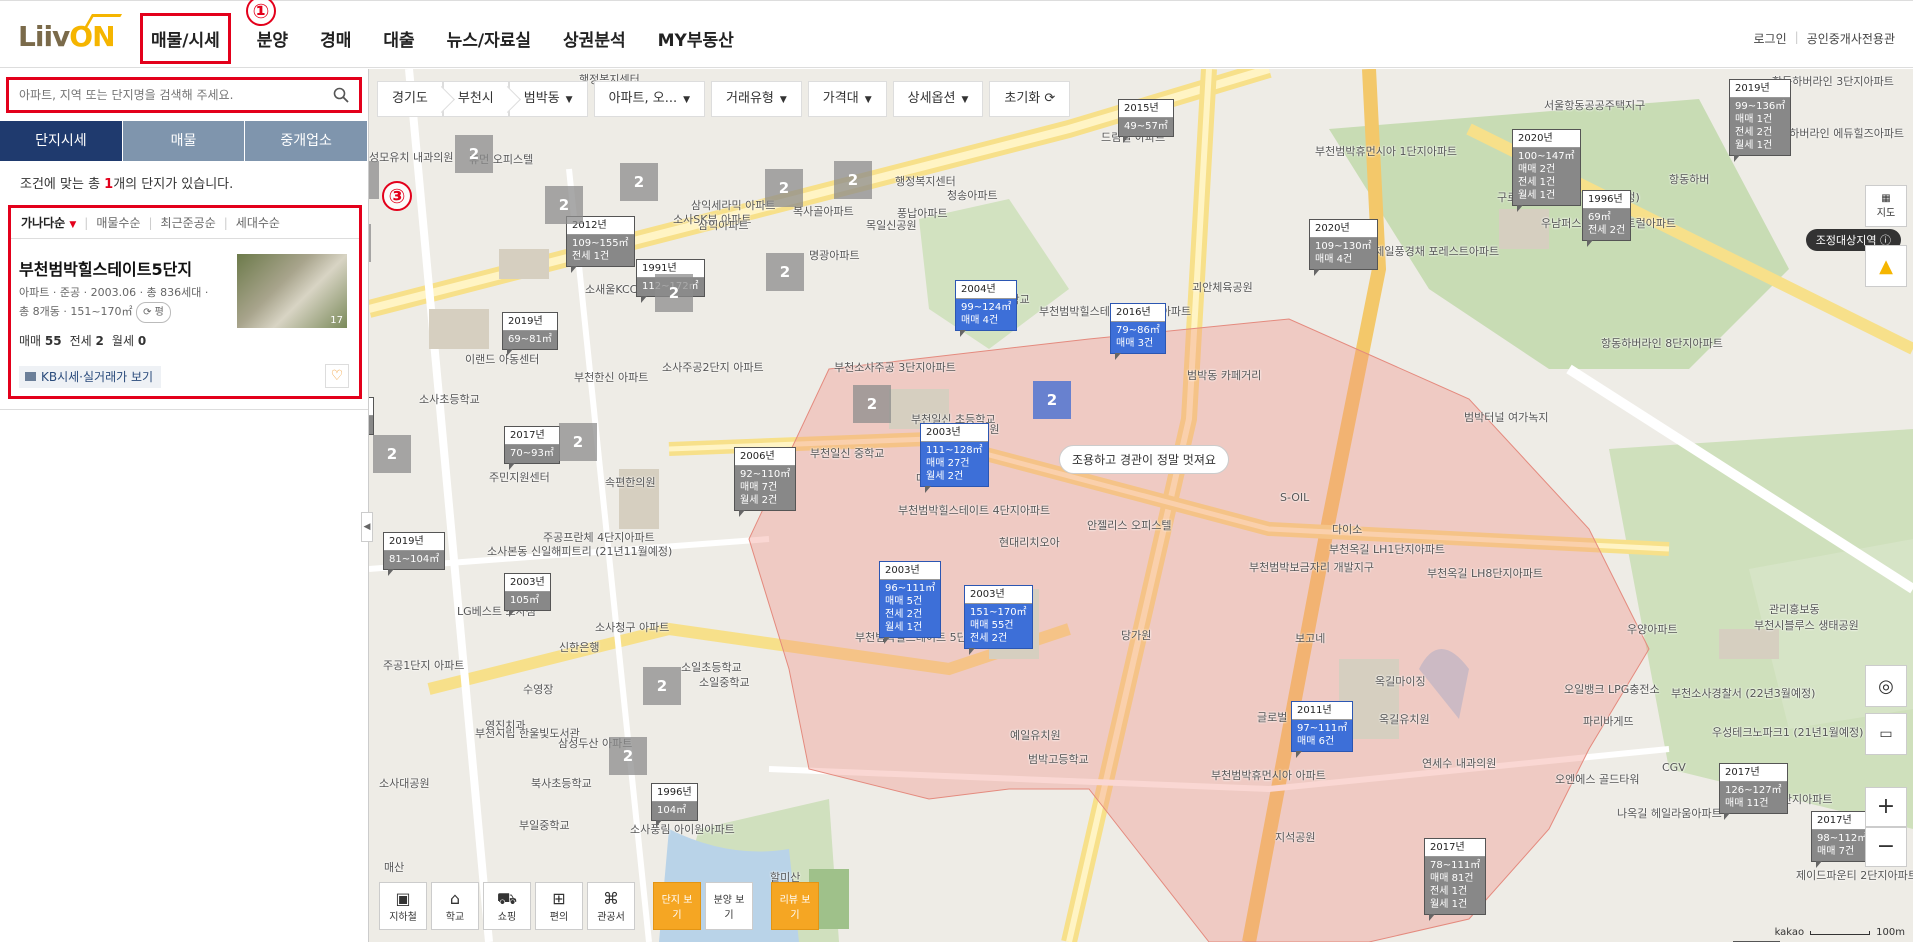  I want to click on detail-option-filter: 상세옵션 ▼, so click(938, 99).